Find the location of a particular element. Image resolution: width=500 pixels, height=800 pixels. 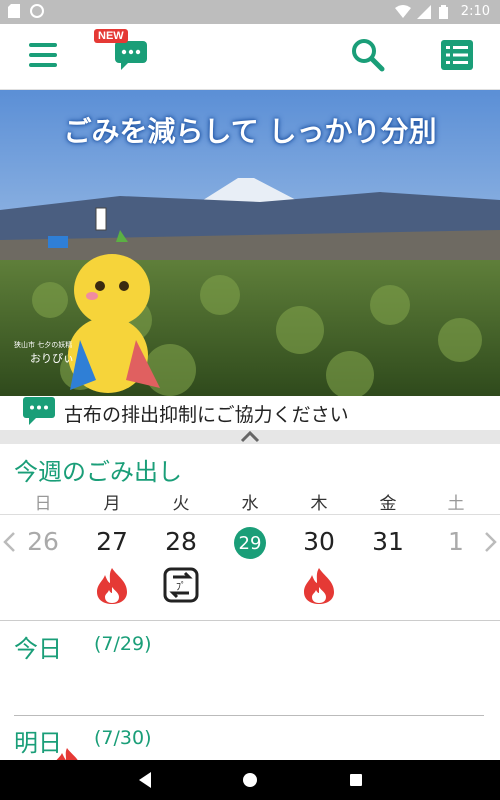

recents-square-icon is located at coordinates (356, 780).